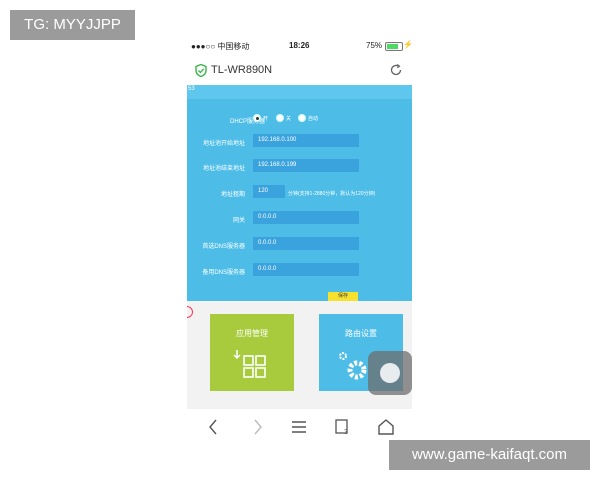 The image size is (600, 480). I want to click on dhcp-option-off: 关, so click(283, 118).